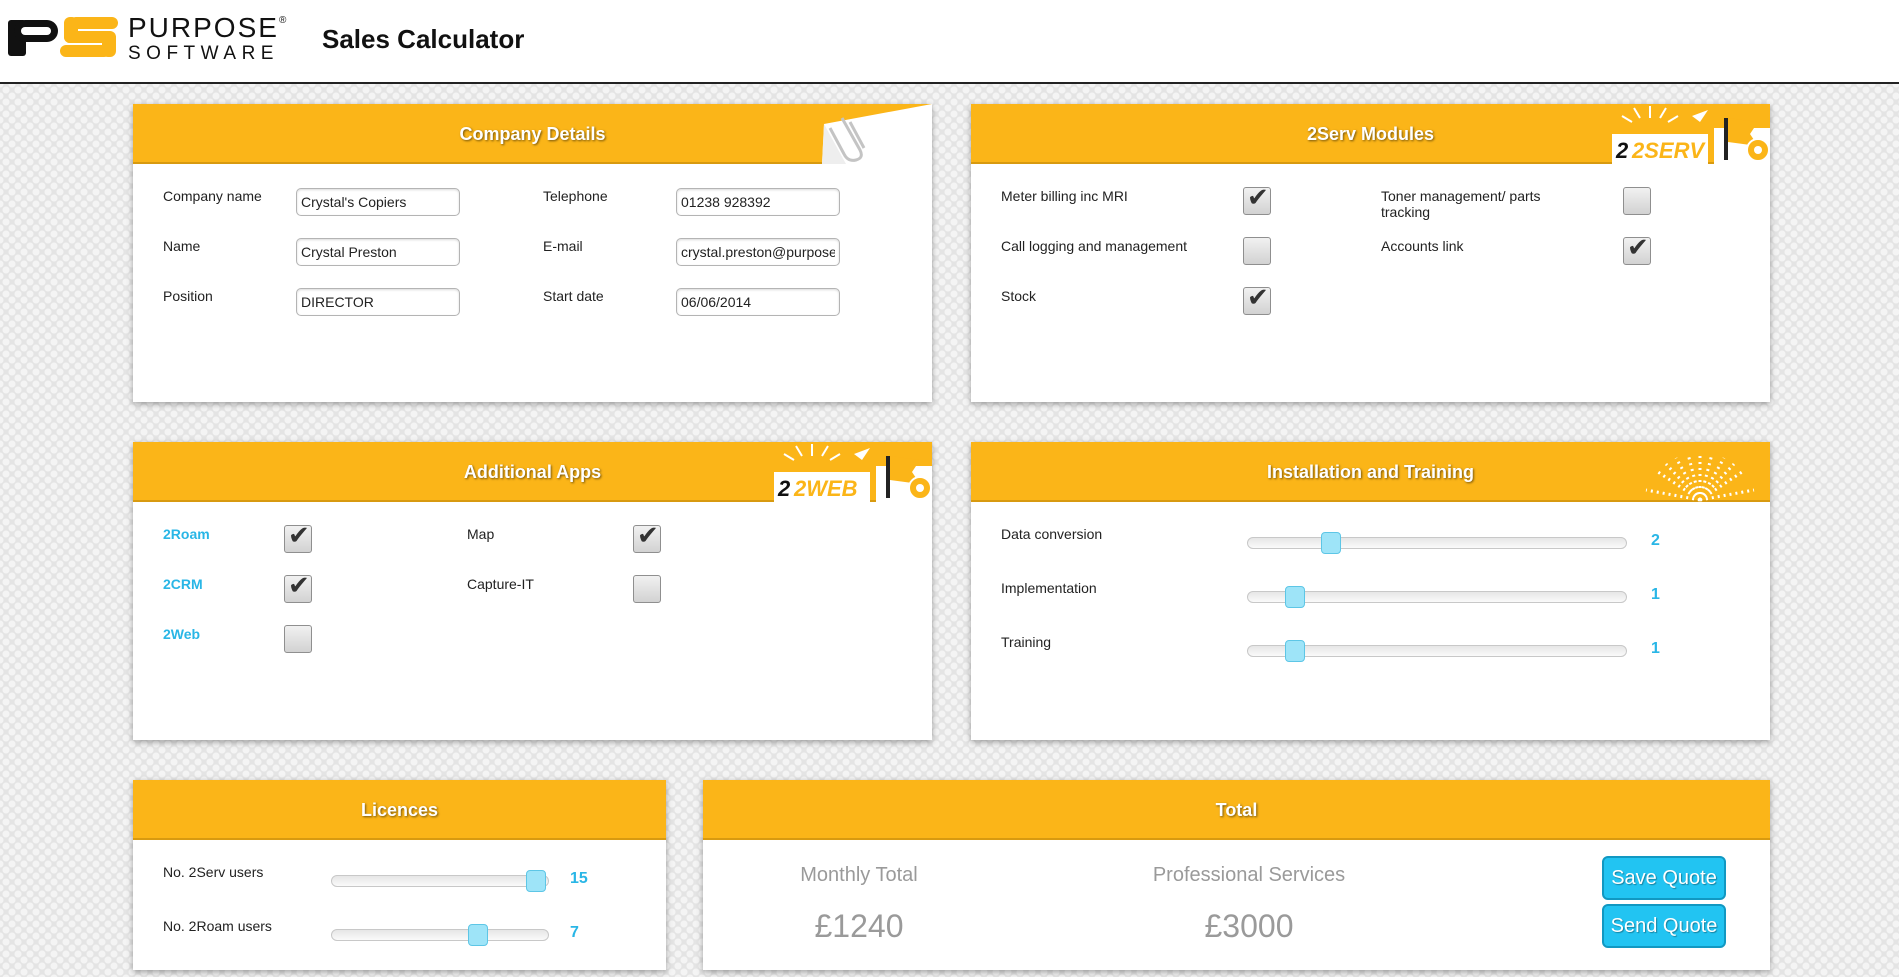 This screenshot has width=1899, height=977. Describe the element at coordinates (1049, 588) in the screenshot. I see `slider-label: Implementation` at that location.